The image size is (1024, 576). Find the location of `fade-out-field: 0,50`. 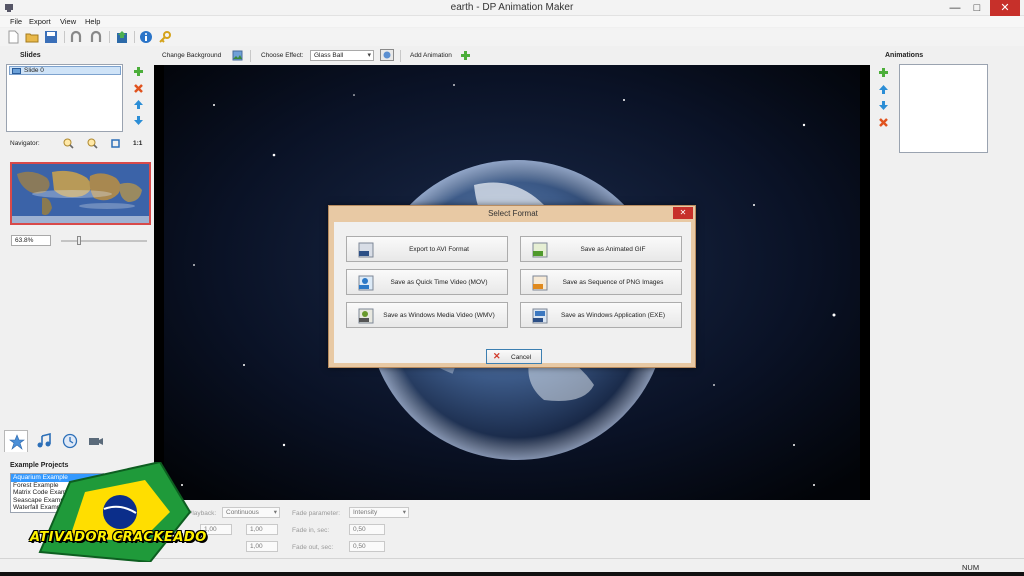

fade-out-field: 0,50 is located at coordinates (367, 546).